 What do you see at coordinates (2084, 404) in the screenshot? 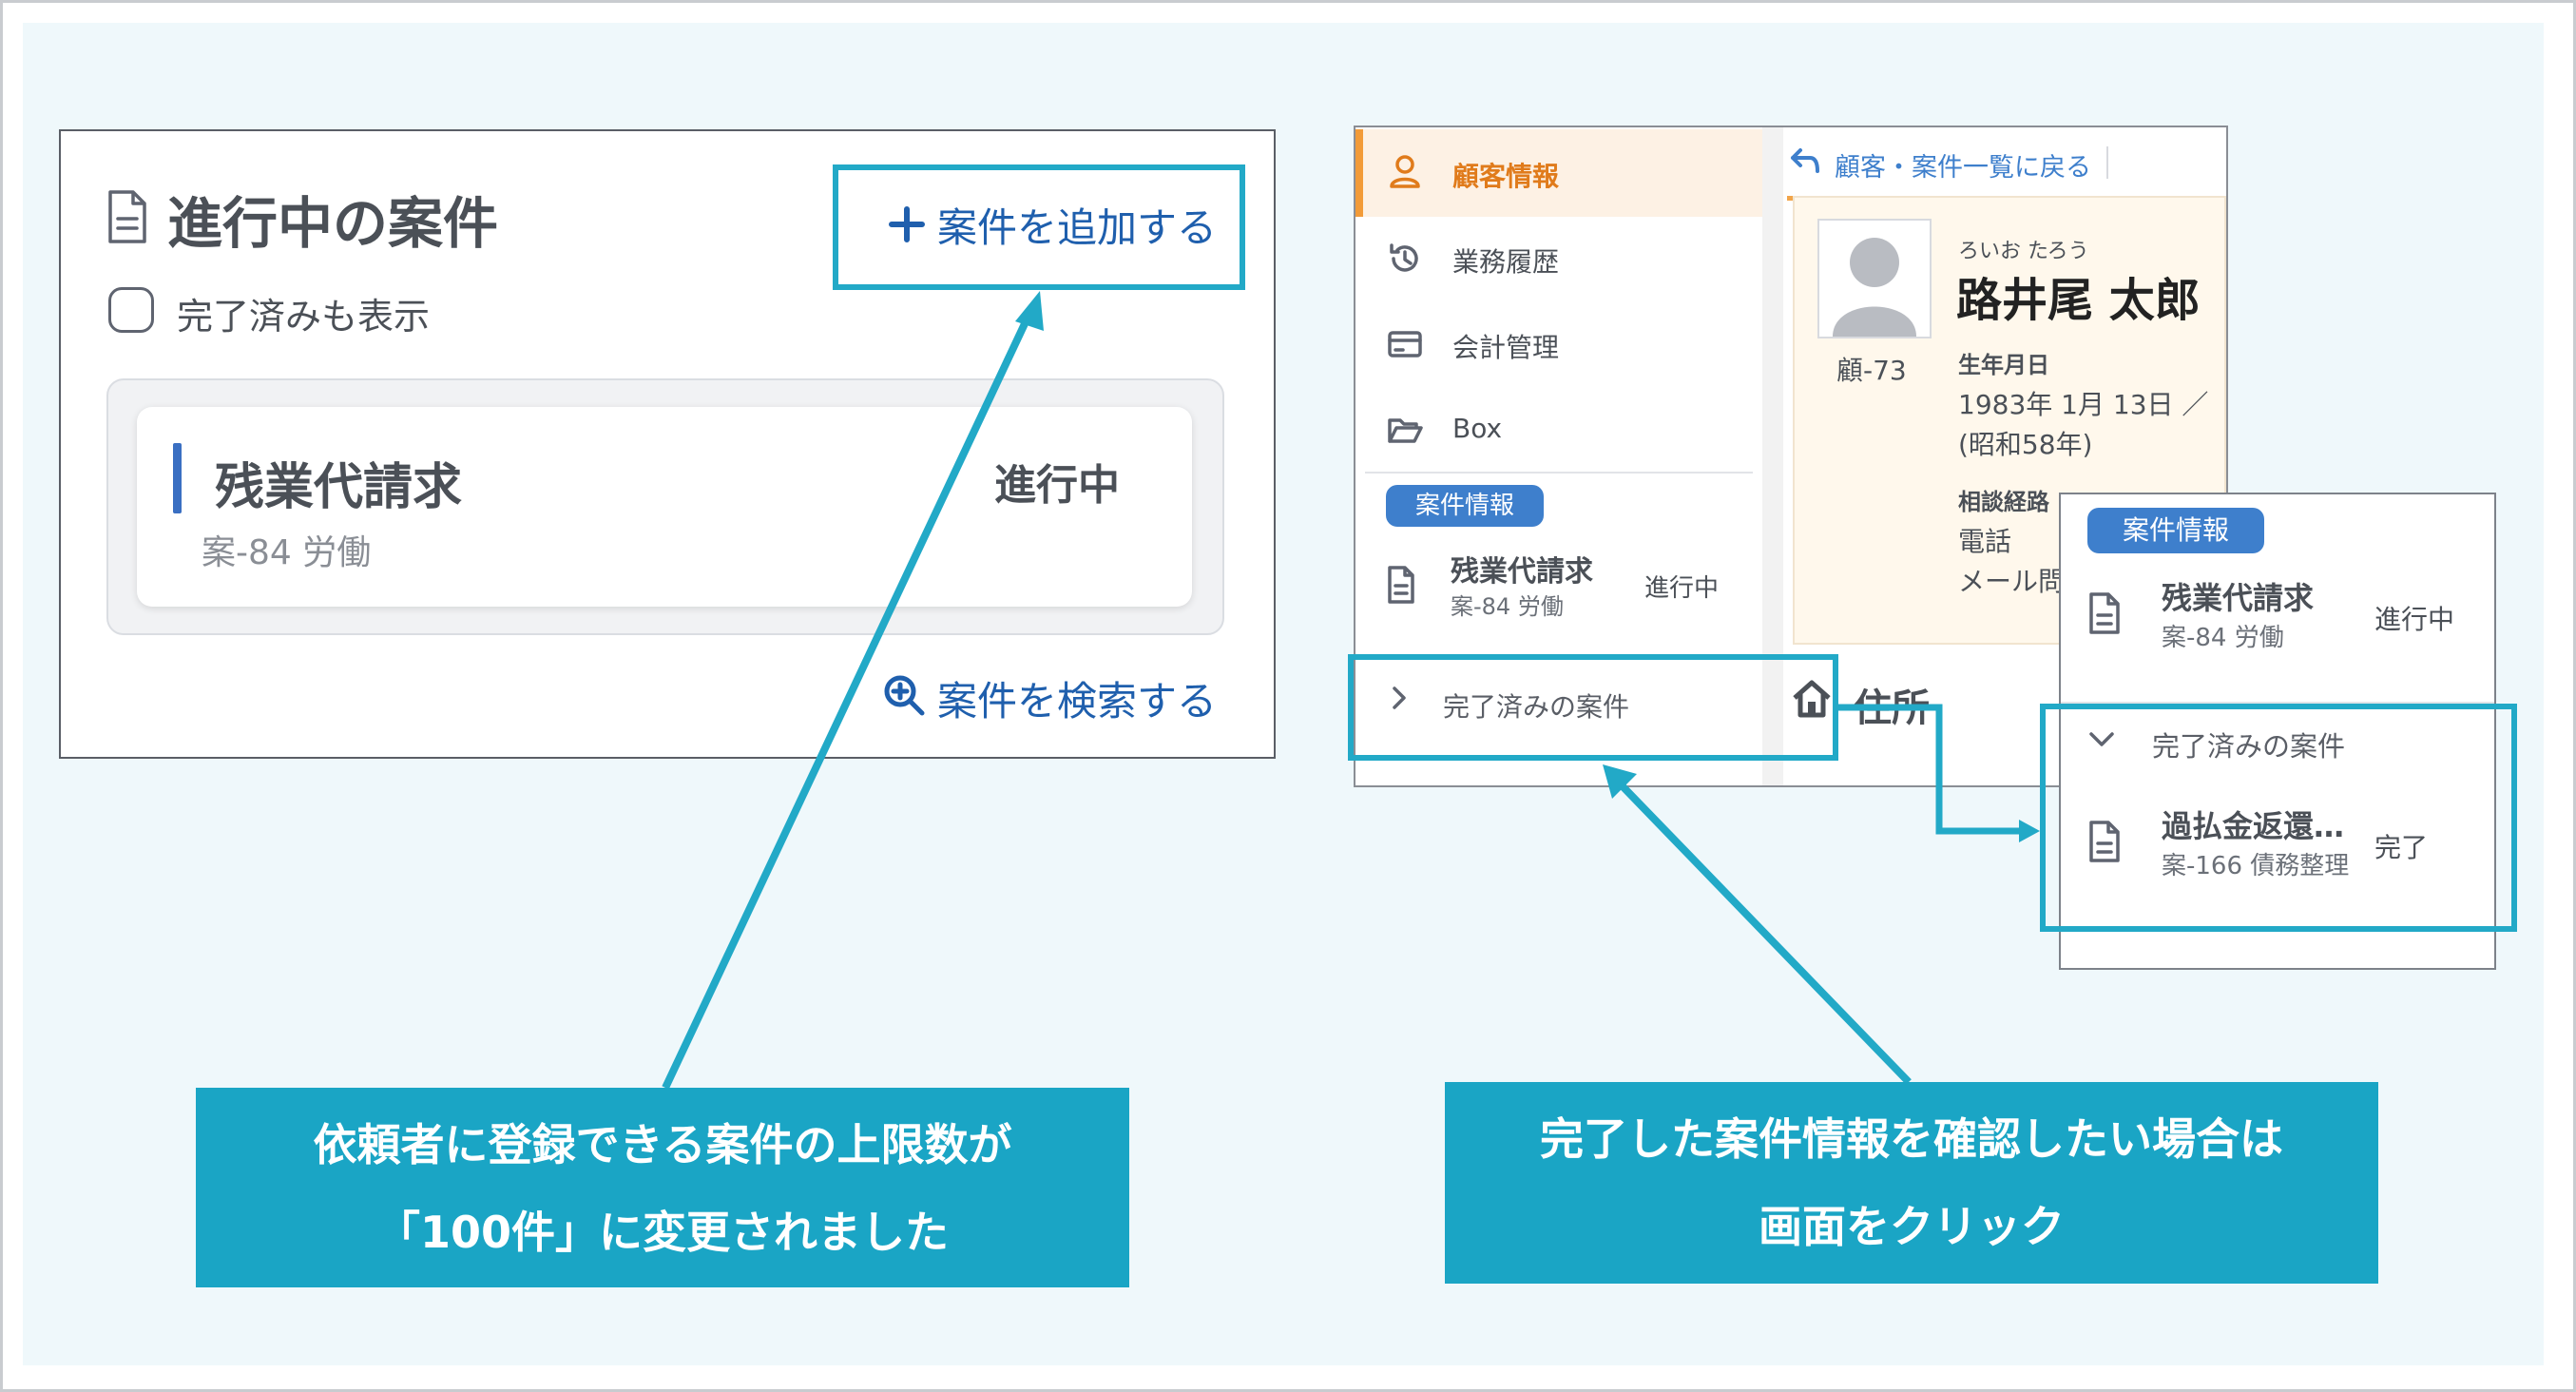
I see `birth-value: 1983年 1月 13日 ／` at bounding box center [2084, 404].